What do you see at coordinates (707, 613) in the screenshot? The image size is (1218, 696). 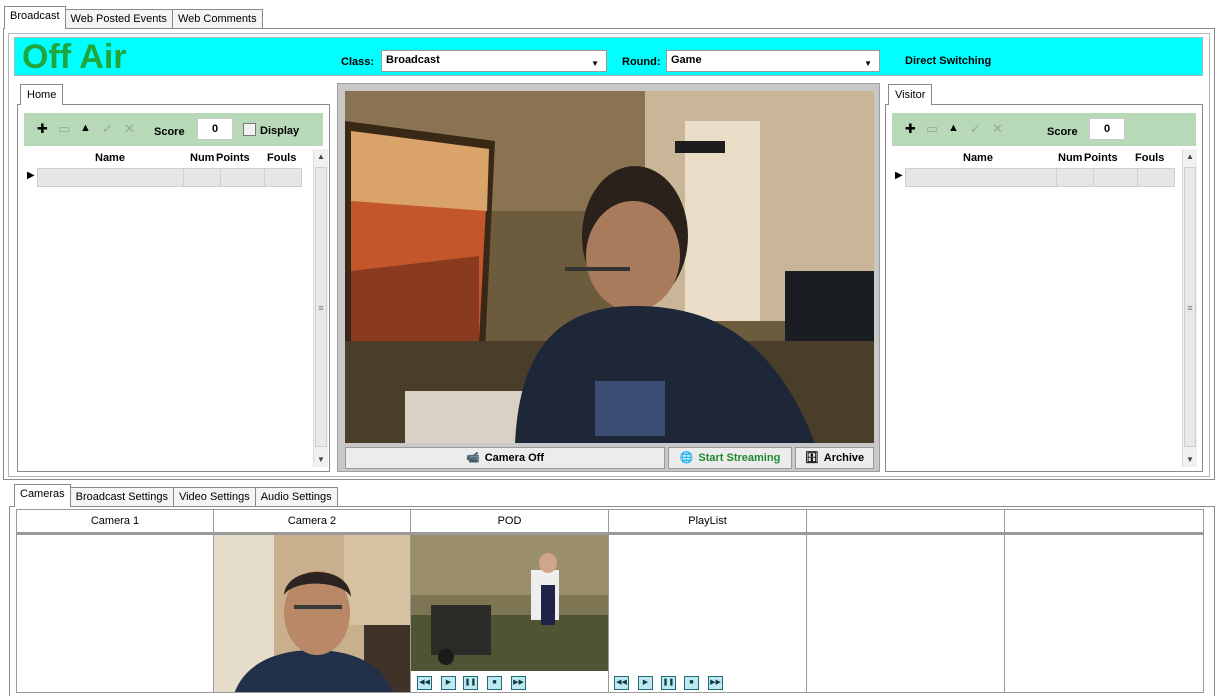 I see `playlist-slot` at bounding box center [707, 613].